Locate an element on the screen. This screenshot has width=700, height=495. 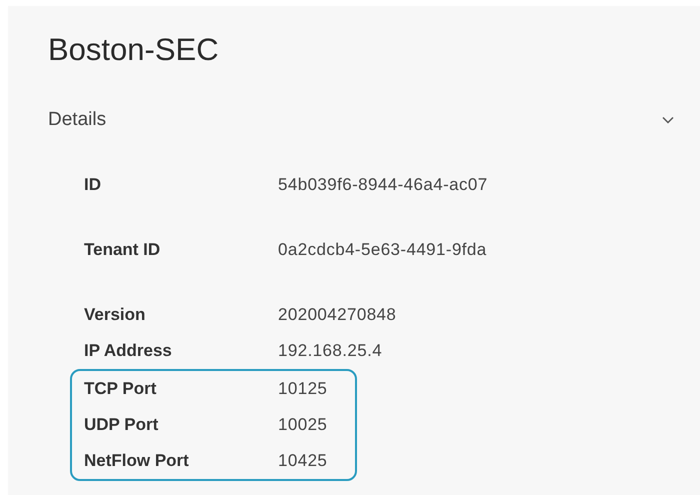
field-value: 0a2cdcb4-5e63-4491-9fda is located at coordinates (382, 250).